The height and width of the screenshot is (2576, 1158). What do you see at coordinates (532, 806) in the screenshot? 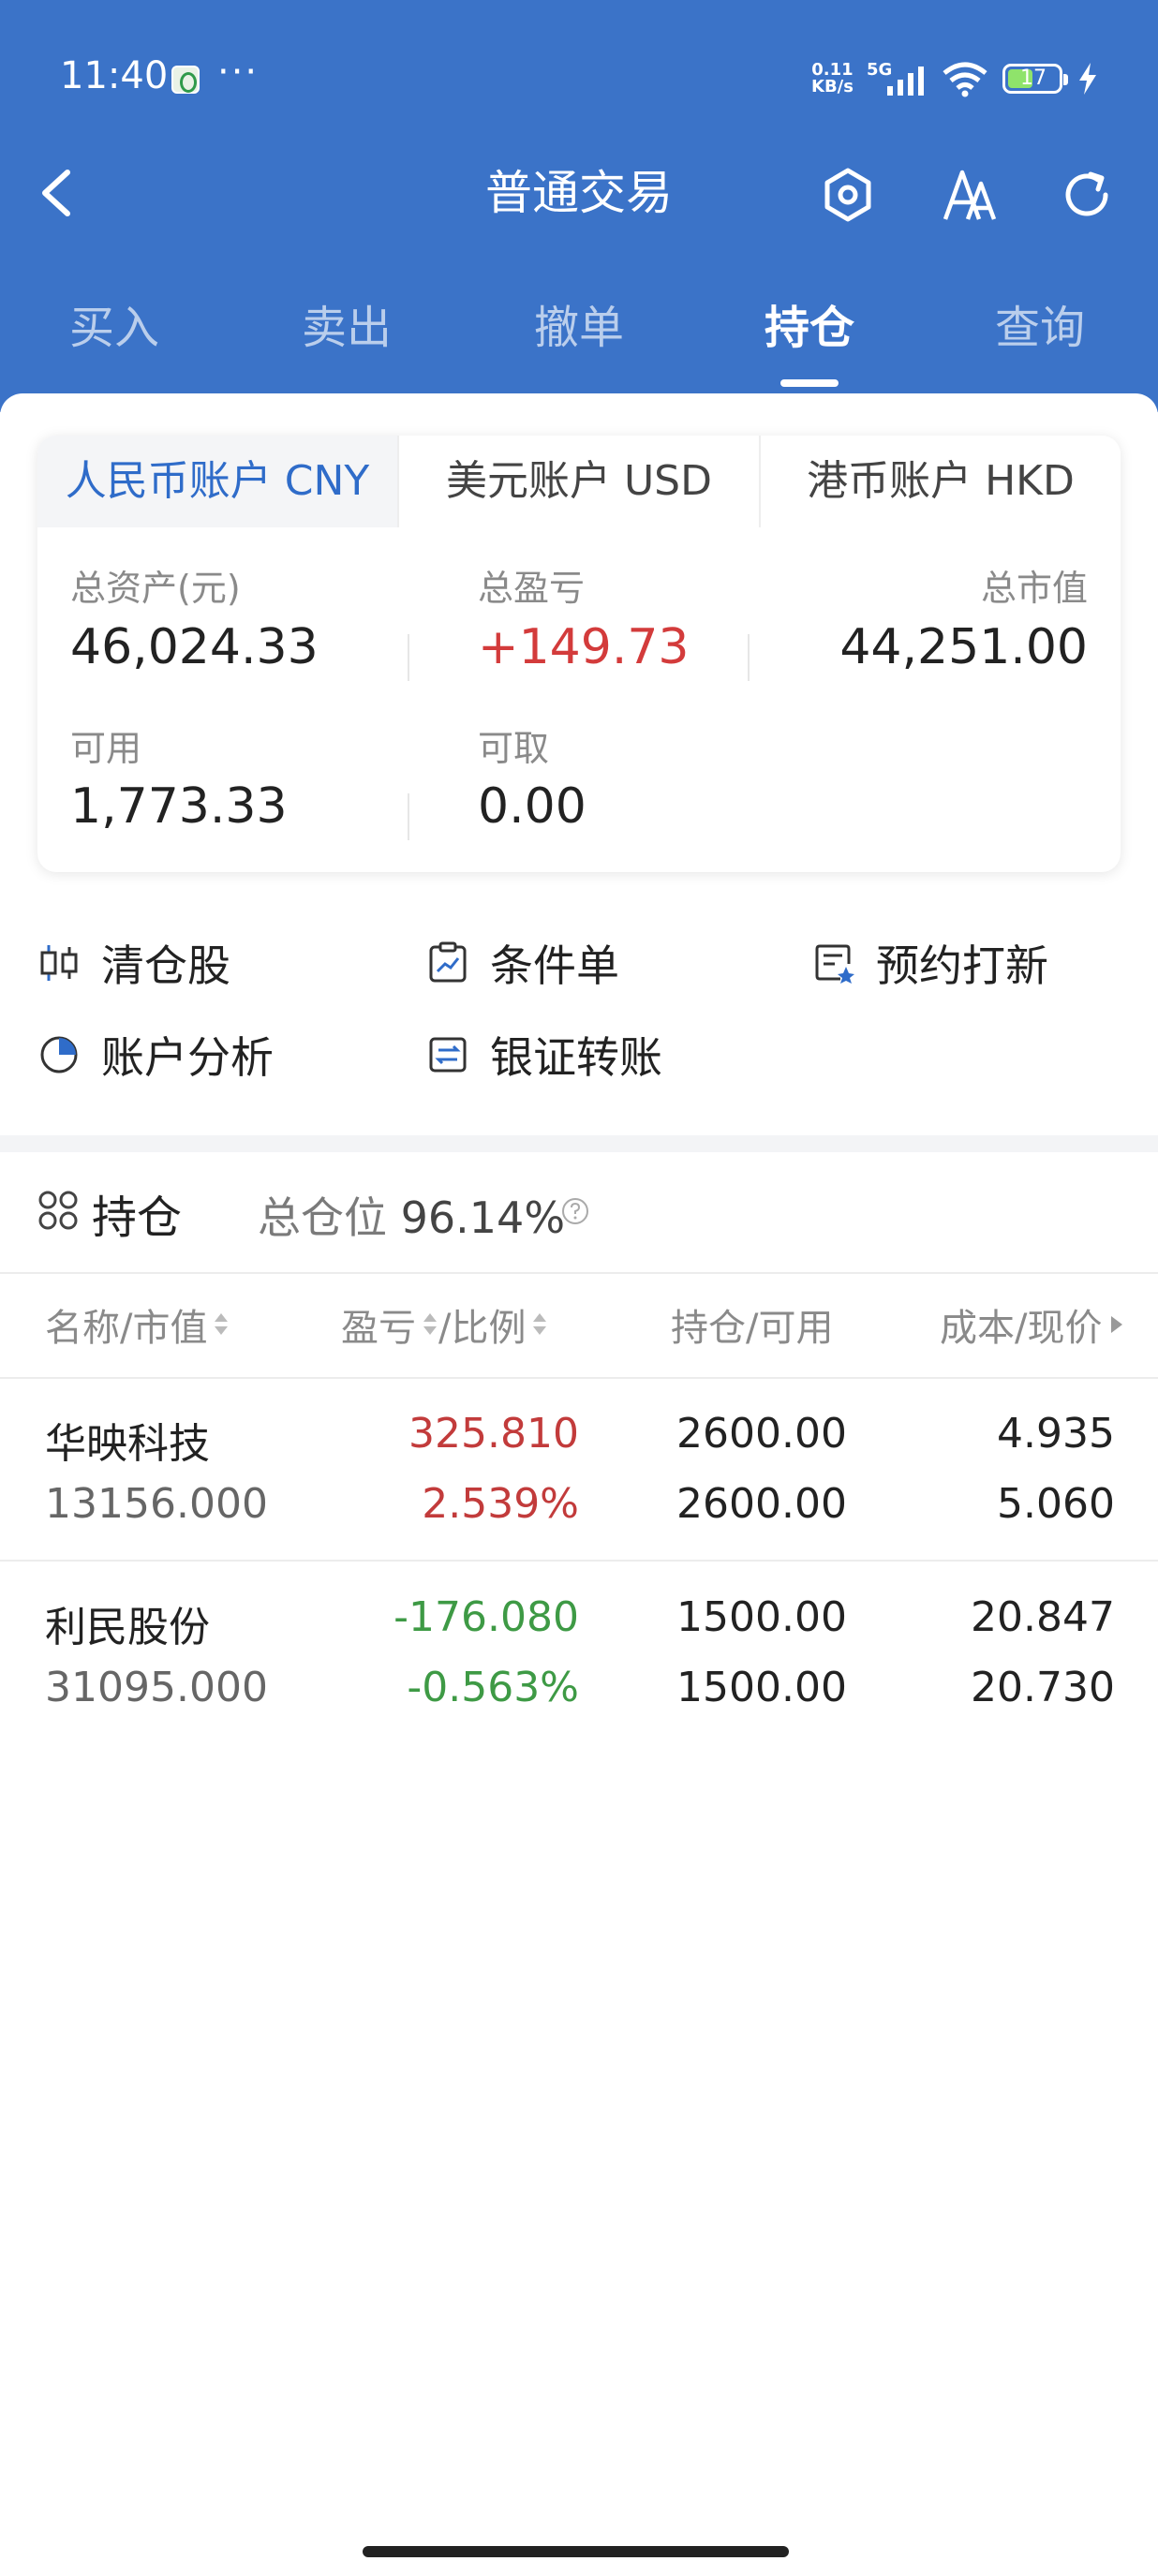
I see `withdrawable-value: 0.00` at bounding box center [532, 806].